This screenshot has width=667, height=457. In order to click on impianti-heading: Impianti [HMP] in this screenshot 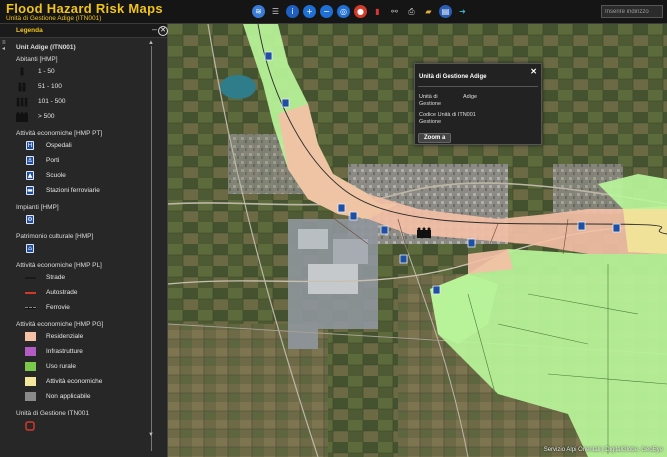, I will do `click(37, 207)`.